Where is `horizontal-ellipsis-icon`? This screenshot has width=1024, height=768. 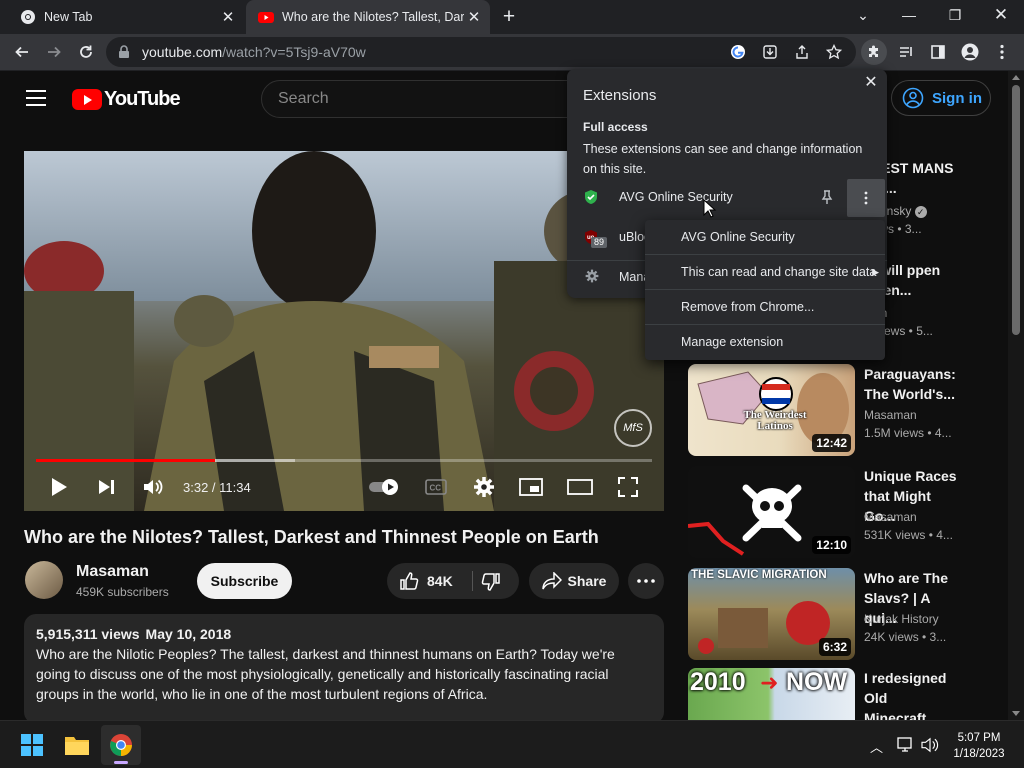
horizontal-ellipsis-icon is located at coordinates (646, 581).